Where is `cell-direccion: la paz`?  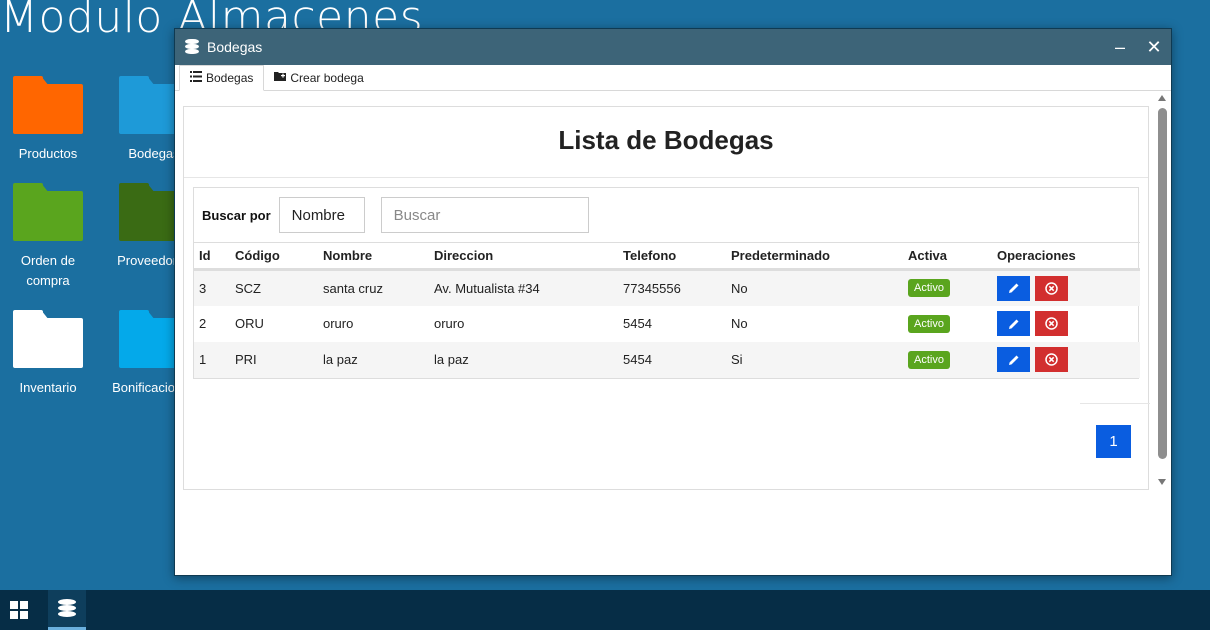
cell-direccion: la paz is located at coordinates (451, 359).